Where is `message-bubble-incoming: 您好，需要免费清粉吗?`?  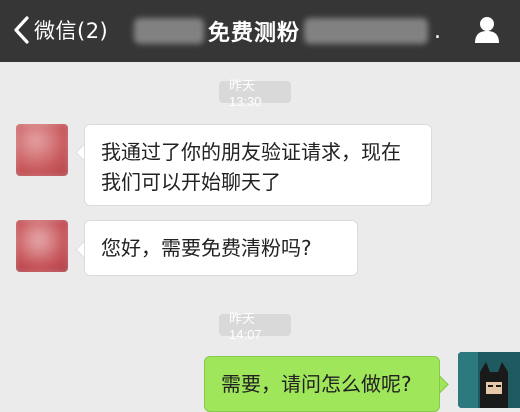
message-bubble-incoming: 您好，需要免费清粉吗? is located at coordinates (221, 248).